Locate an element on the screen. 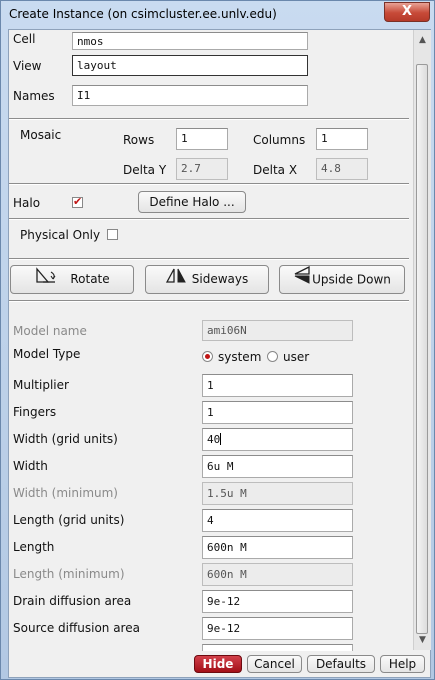  width-field: 6u M is located at coordinates (277, 466).